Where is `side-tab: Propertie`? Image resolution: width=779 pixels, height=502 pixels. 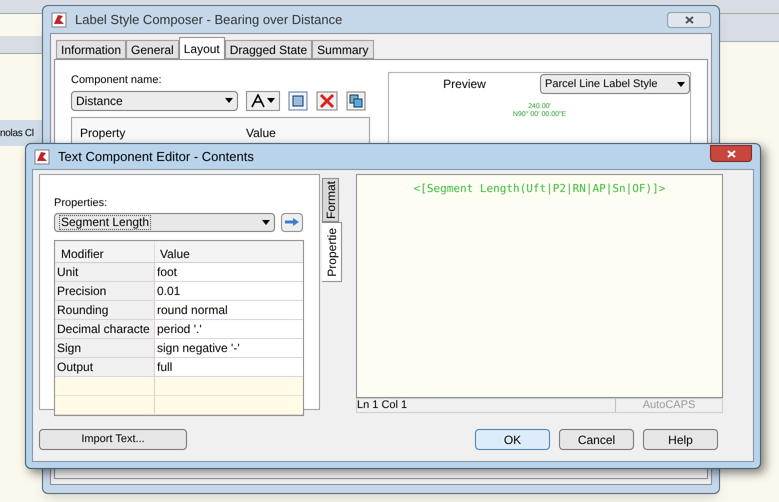 side-tab: Propertie is located at coordinates (332, 252).